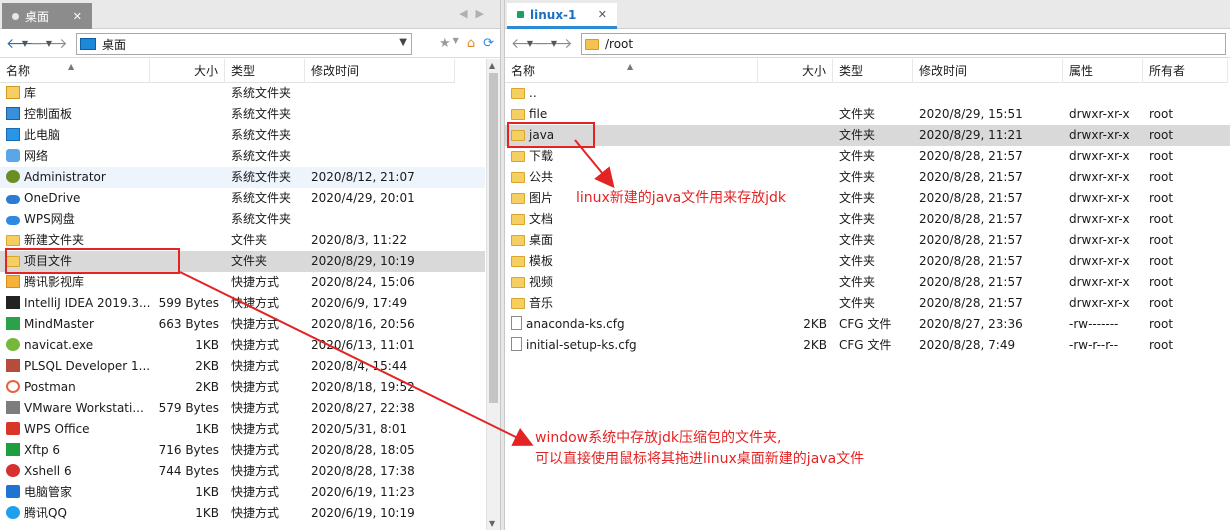  I want to click on remote-address-bar: /root, so click(903, 44).